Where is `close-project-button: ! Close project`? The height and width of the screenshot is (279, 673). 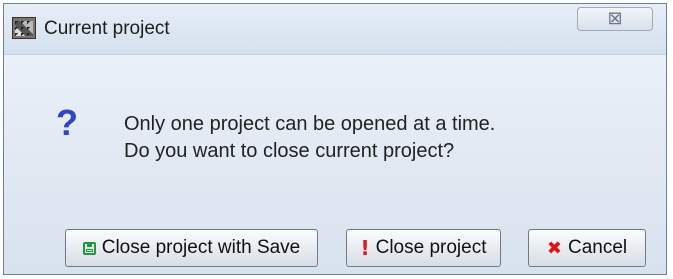 close-project-button: ! Close project is located at coordinates (423, 248).